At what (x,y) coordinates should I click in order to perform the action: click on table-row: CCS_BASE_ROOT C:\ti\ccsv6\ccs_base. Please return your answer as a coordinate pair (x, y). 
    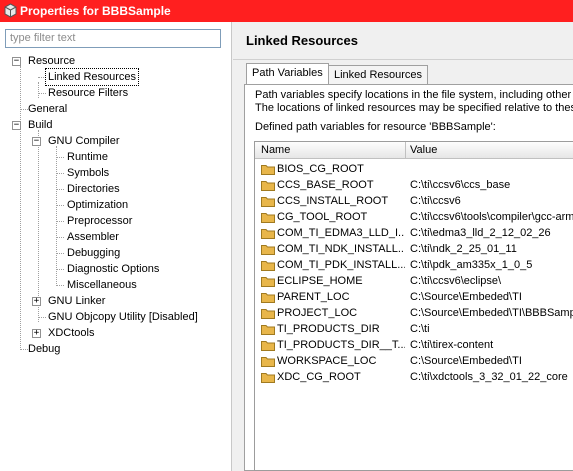
    Looking at the image, I should click on (414, 185).